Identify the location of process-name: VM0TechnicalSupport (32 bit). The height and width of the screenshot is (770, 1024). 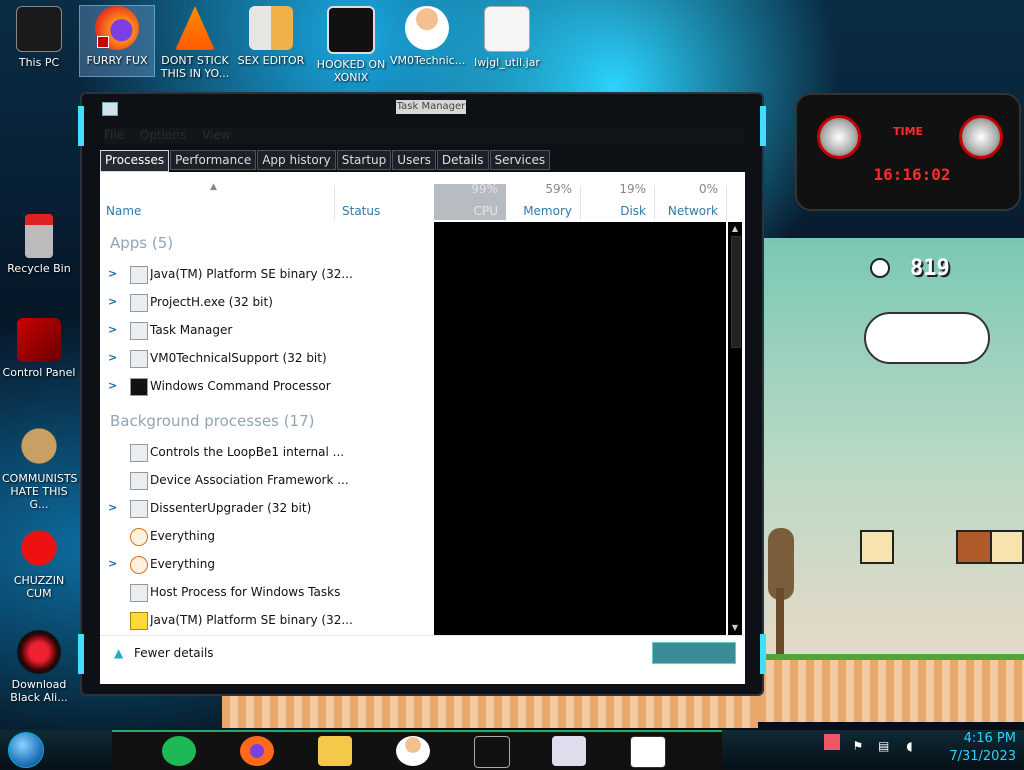
(238, 358).